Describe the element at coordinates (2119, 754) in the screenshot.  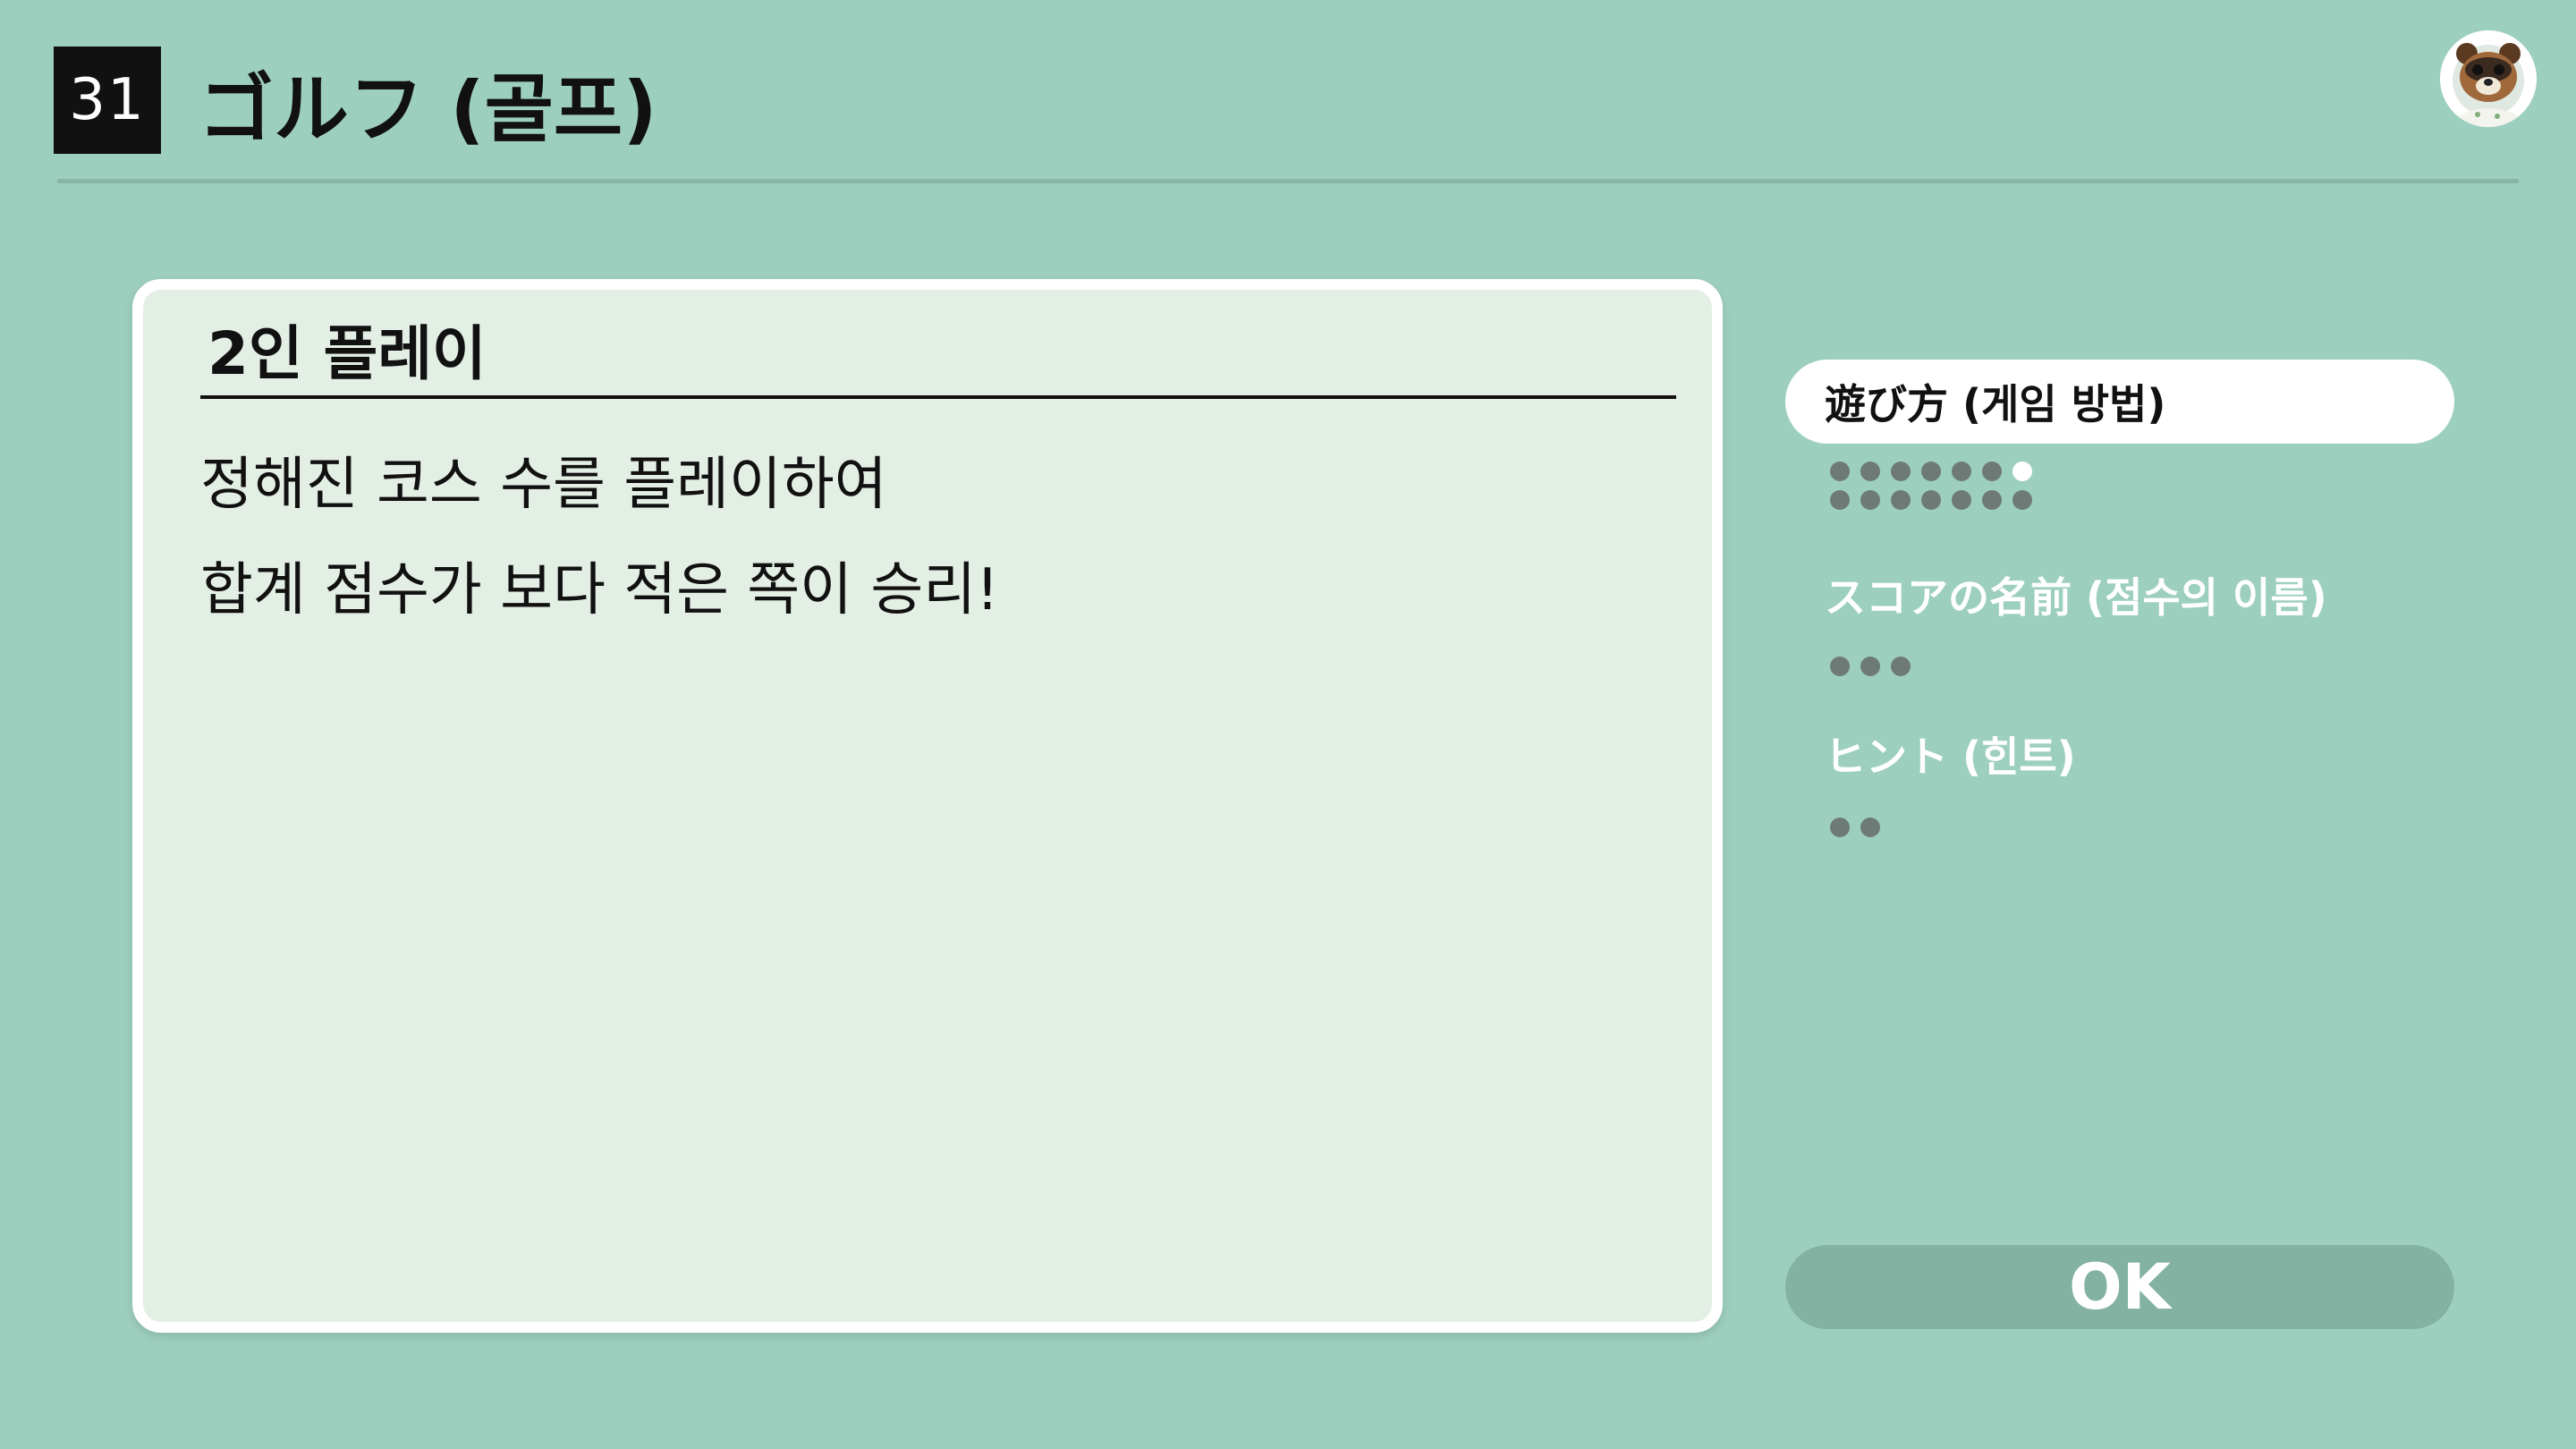
I see `menu-item-hints: ヒント (힌트)` at that location.